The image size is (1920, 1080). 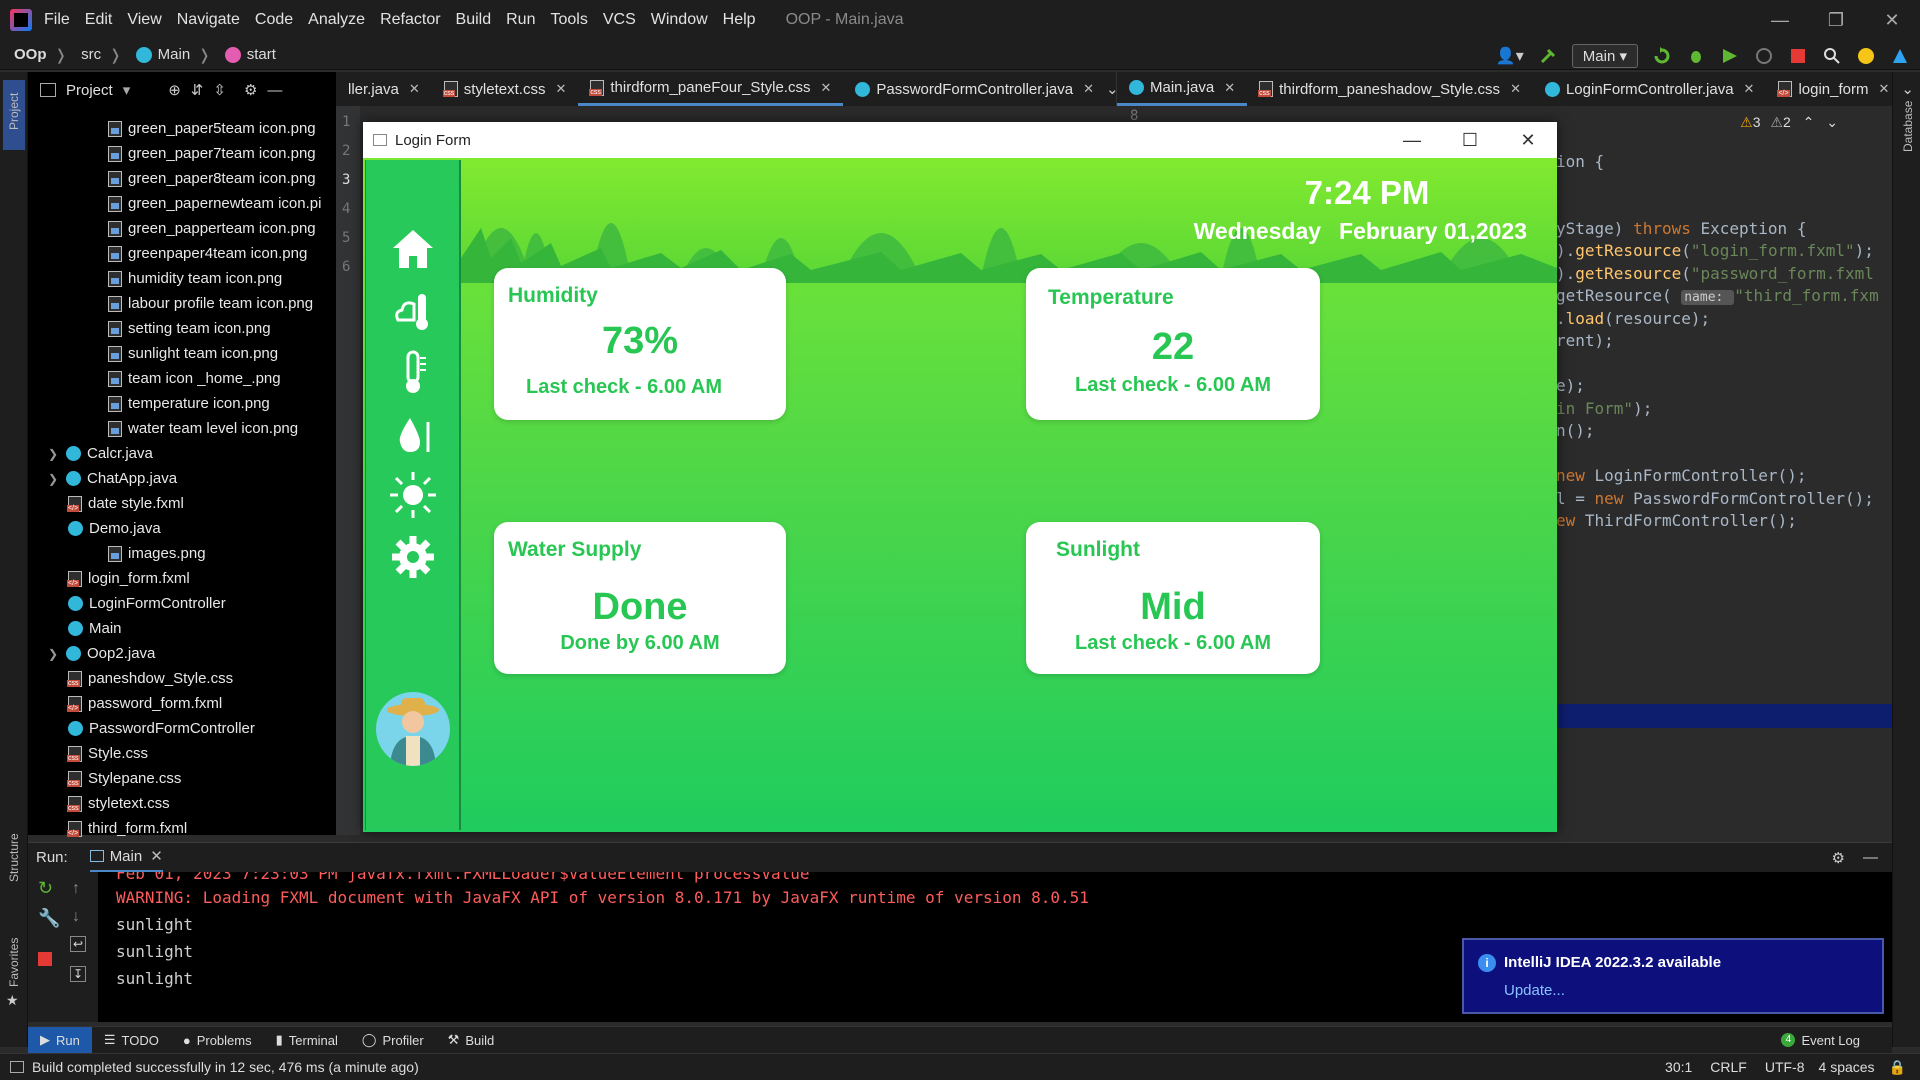 I want to click on gear-icon: ⚙, so click(x=1838, y=858).